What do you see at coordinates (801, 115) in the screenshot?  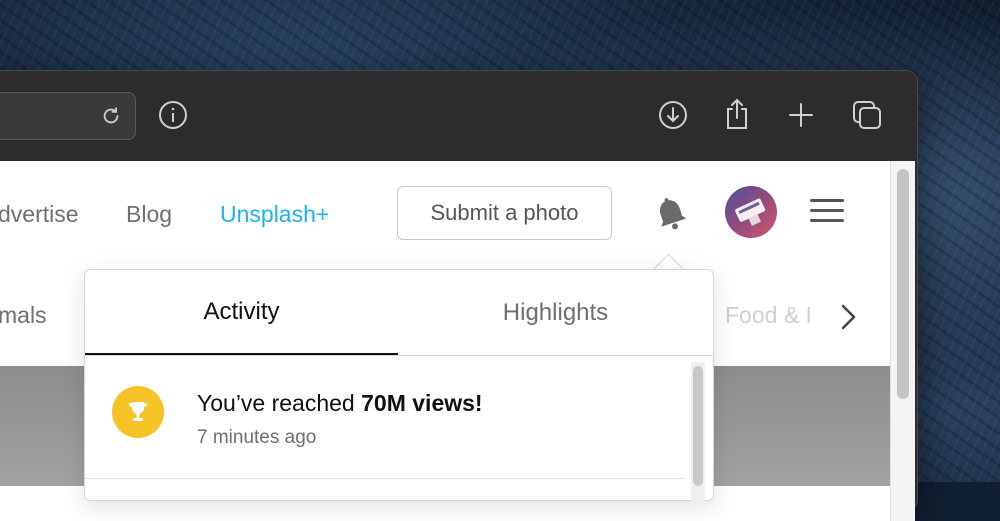 I see `plus-icon` at bounding box center [801, 115].